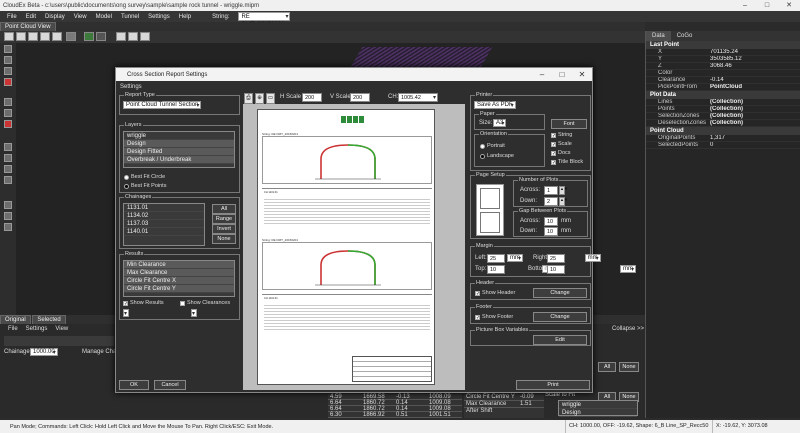 Image resolution: width=800 pixels, height=433 pixels. I want to click on edit-button: Edit, so click(560, 340).